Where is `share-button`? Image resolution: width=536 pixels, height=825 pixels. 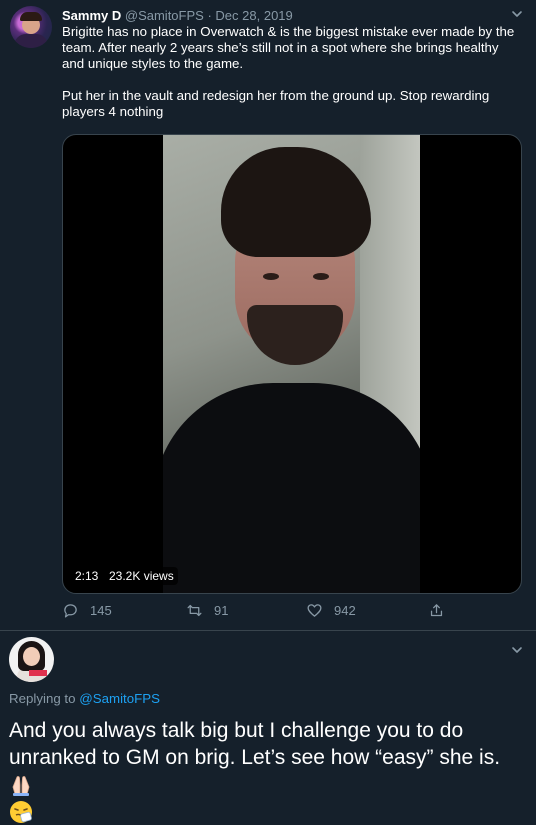 share-button is located at coordinates (442, 610).